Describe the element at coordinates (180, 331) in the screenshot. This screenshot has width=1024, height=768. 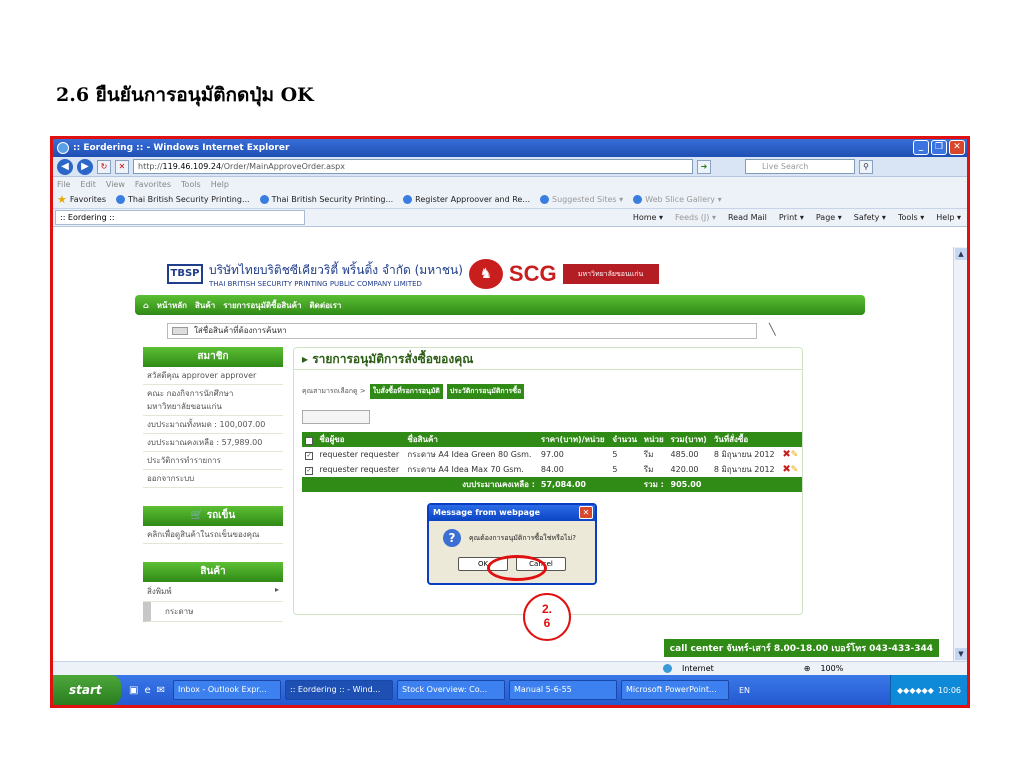
I see `keyboard-icon` at that location.